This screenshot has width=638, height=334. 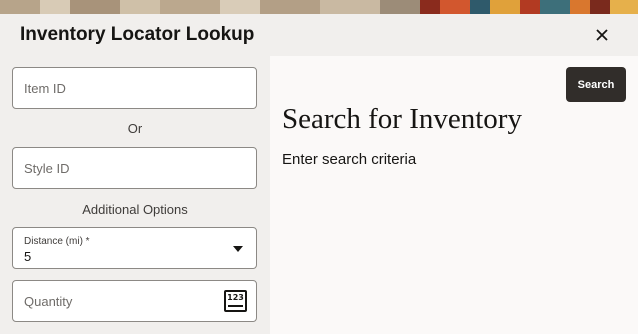 What do you see at coordinates (319, 35) in the screenshot?
I see `dialog-header: Inventory Locator Lookup` at bounding box center [319, 35].